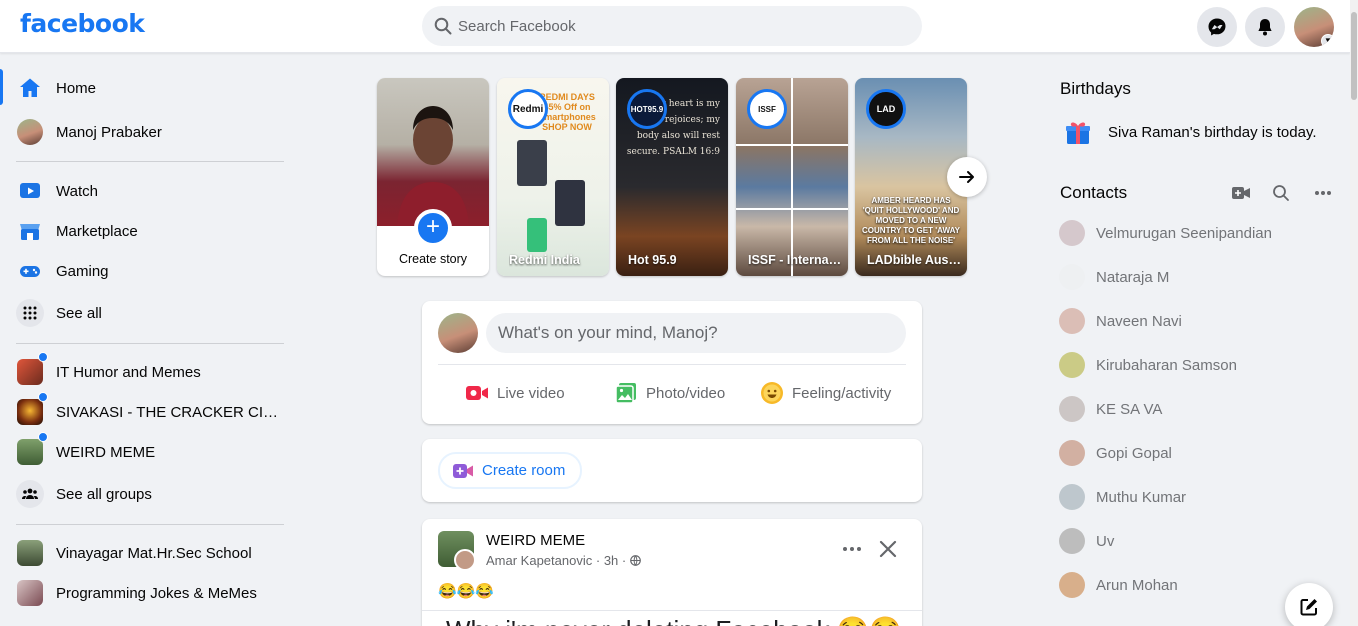 Image resolution: width=1358 pixels, height=626 pixels. What do you see at coordinates (30, 132) in the screenshot?
I see `avatar` at bounding box center [30, 132].